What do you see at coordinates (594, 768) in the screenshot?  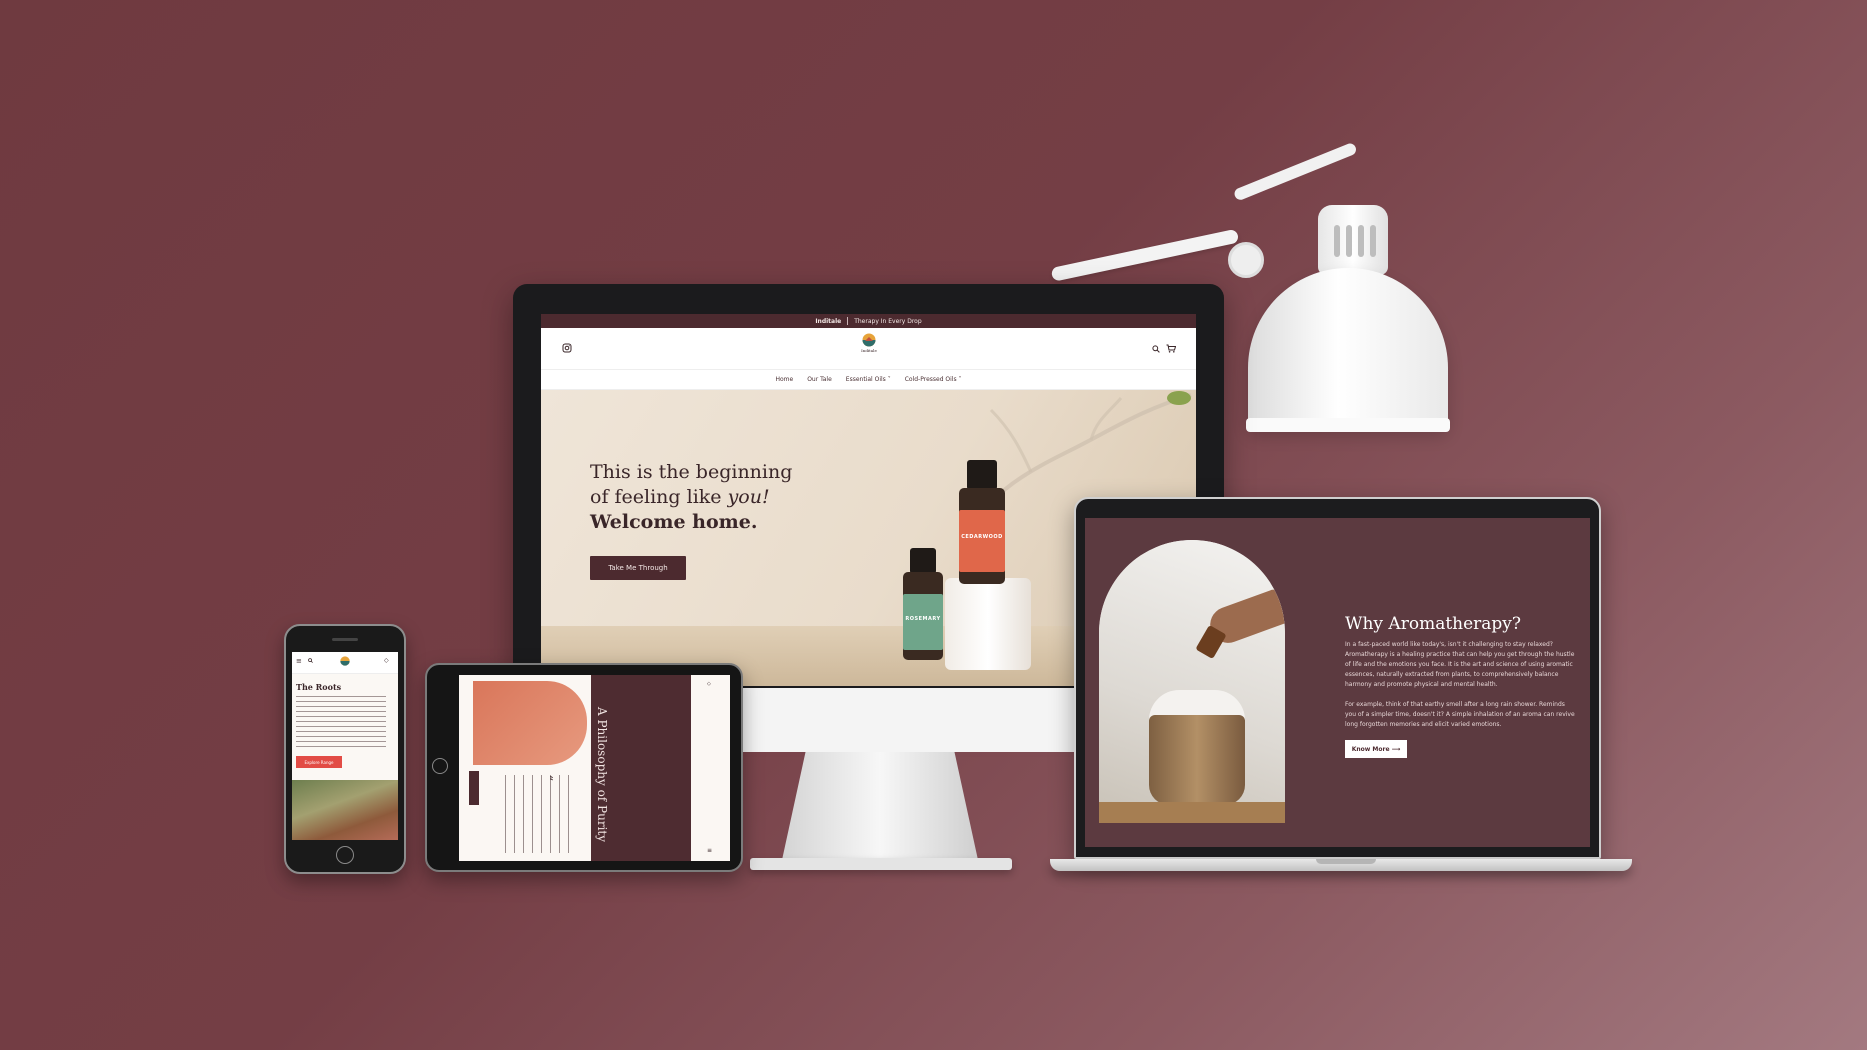 I see `tablet-screen: “ A Philosophy of Purity ◇ ≡` at bounding box center [594, 768].